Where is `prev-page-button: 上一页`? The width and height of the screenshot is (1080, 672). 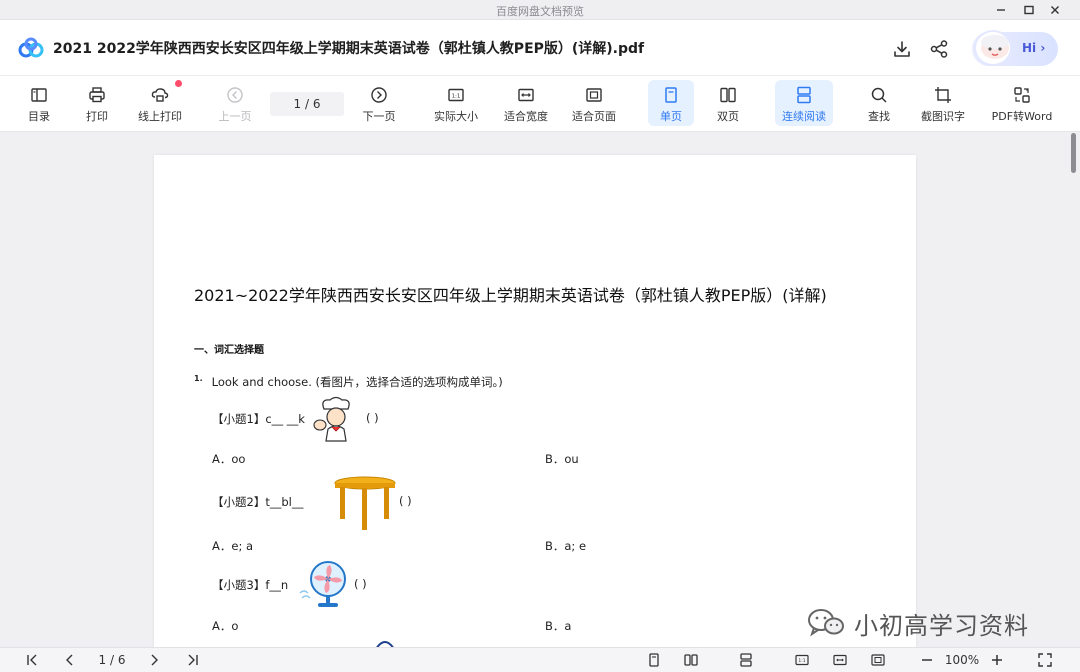
prev-page-button: 上一页 is located at coordinates (235, 103).